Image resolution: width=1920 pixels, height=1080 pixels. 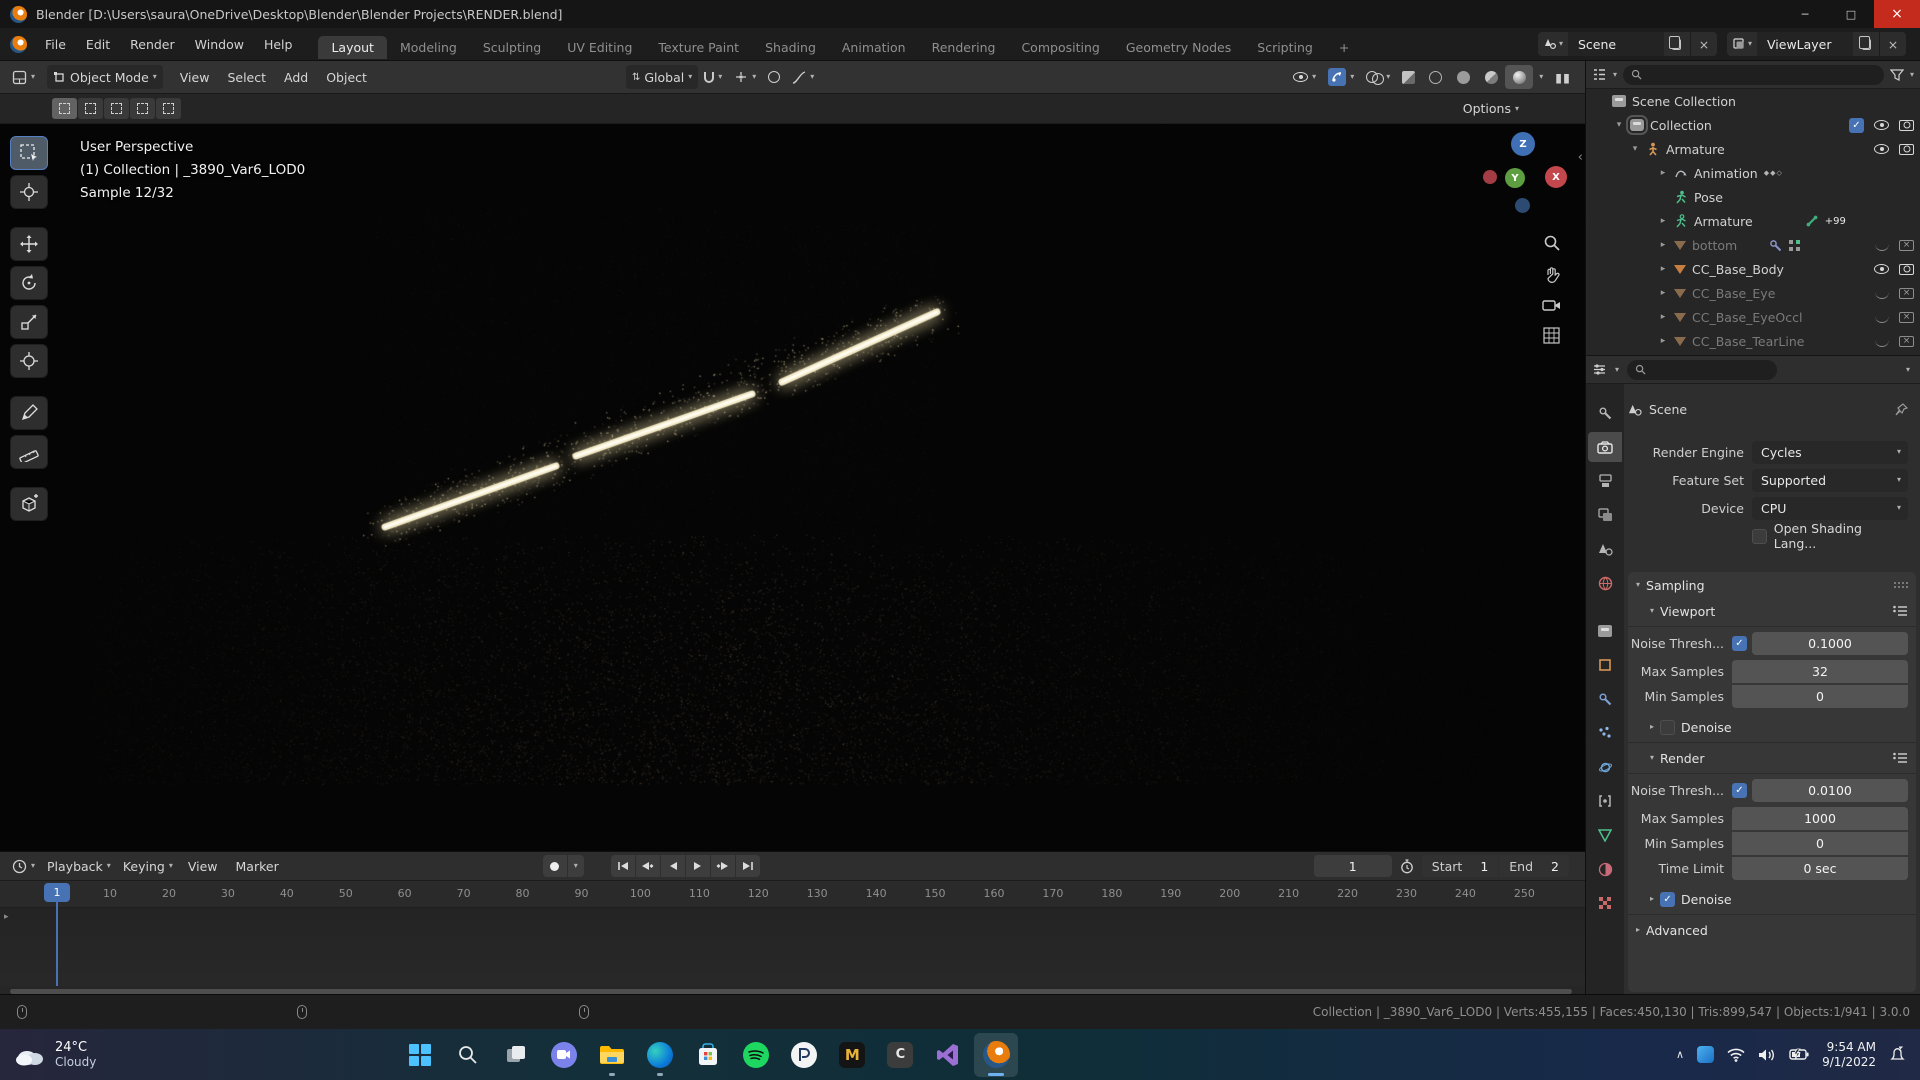 I want to click on vp-noise-checkbox: ✓, so click(x=1739, y=643).